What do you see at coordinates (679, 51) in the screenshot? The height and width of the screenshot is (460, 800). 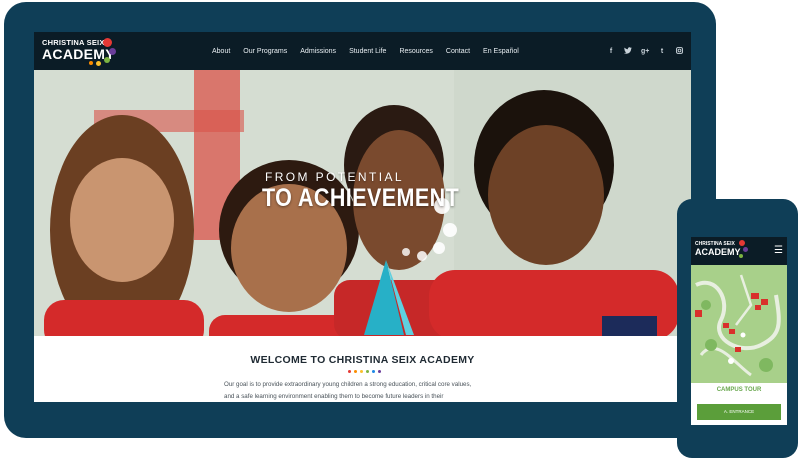 I see `instagram-icon` at bounding box center [679, 51].